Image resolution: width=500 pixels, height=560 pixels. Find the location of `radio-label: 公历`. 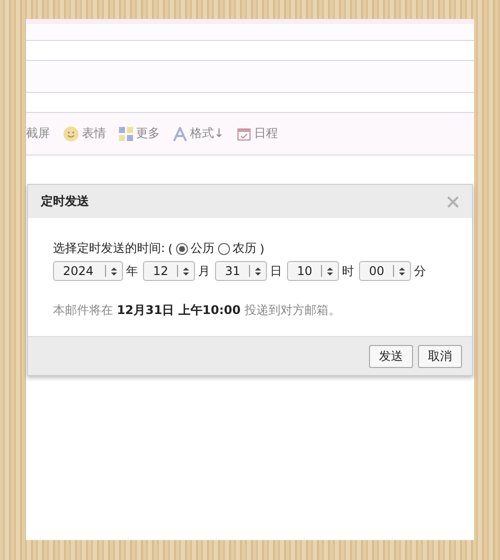

radio-label: 公历 is located at coordinates (202, 248).